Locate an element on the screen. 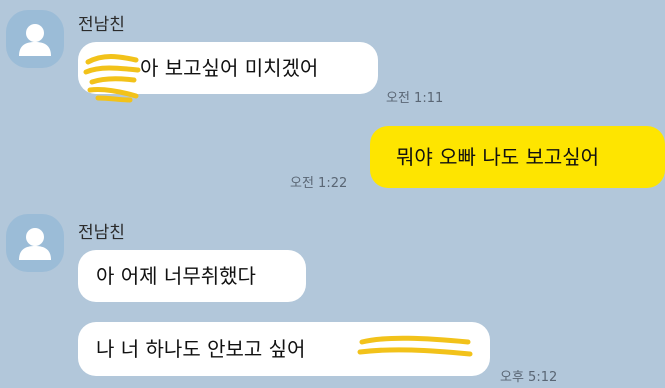  incoming-message-bubble: 나 너 하나도 안보고 싶어 is located at coordinates (284, 349).